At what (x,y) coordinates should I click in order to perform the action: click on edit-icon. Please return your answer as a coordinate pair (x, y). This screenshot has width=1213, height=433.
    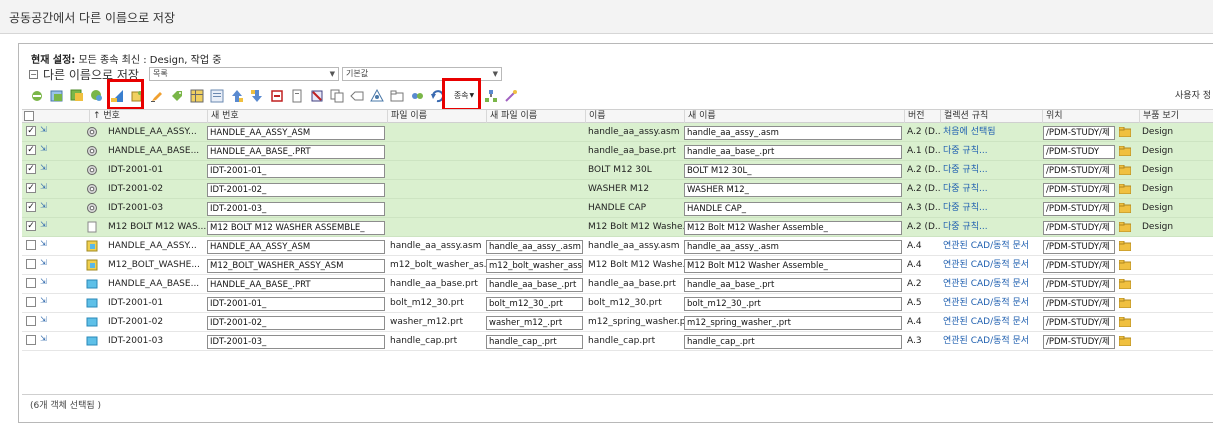
    Looking at the image, I should click on (157, 96).